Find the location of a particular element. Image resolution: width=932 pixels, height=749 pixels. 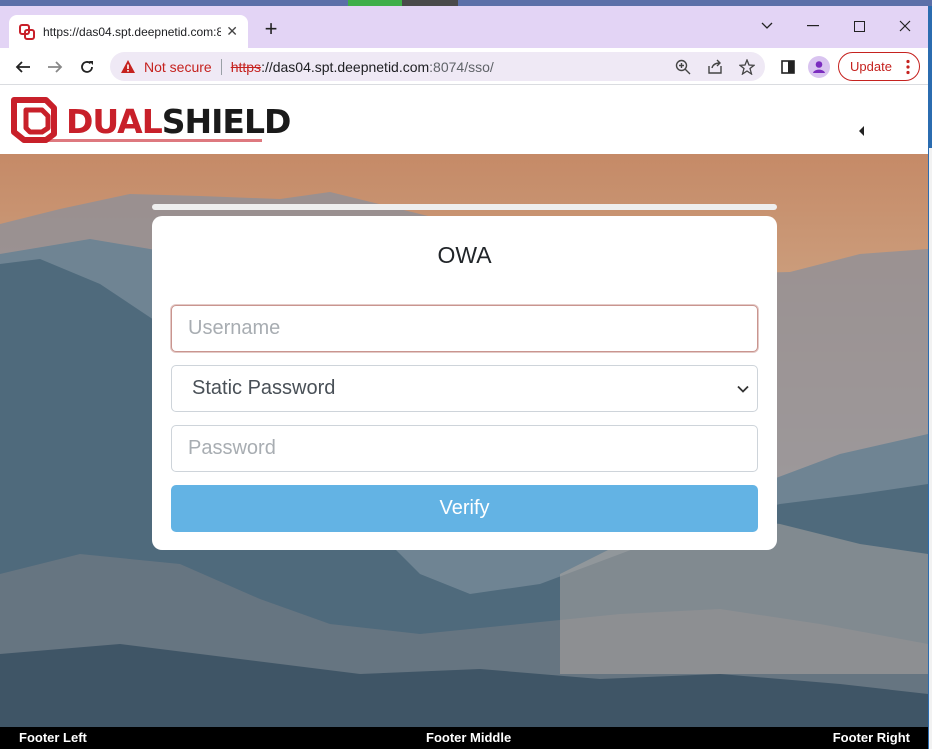

password-input: Password is located at coordinates (464, 448).